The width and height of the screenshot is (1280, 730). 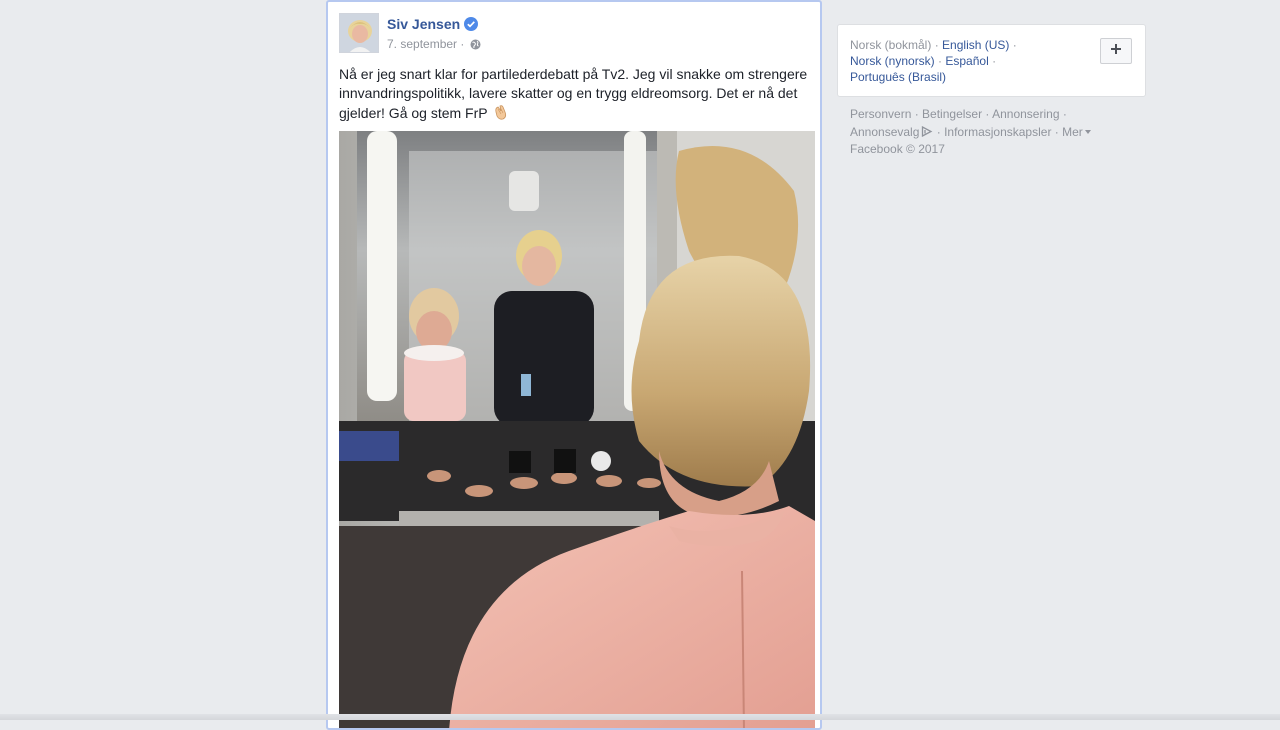 What do you see at coordinates (471, 24) in the screenshot?
I see `verified-badge-icon` at bounding box center [471, 24].